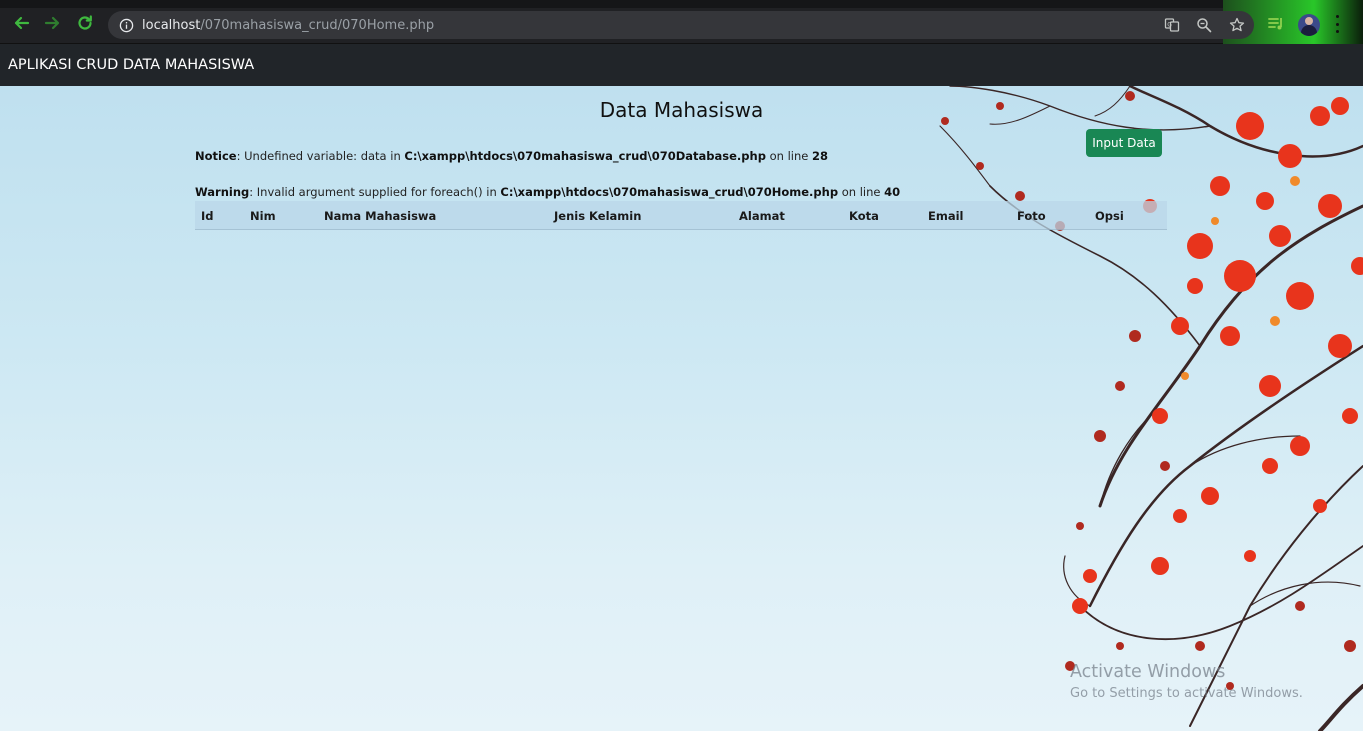 The width and height of the screenshot is (1363, 731). I want to click on notice-on-line: on line, so click(788, 156).